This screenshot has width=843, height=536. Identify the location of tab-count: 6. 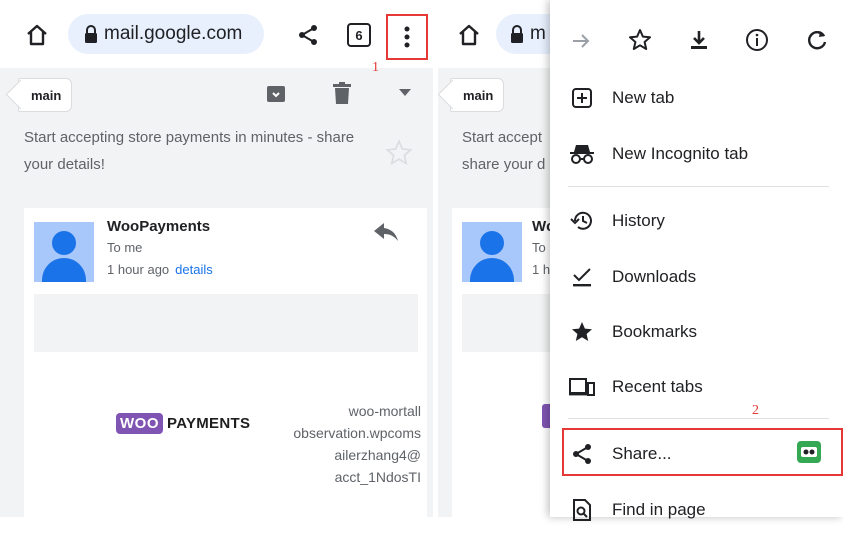
(359, 35).